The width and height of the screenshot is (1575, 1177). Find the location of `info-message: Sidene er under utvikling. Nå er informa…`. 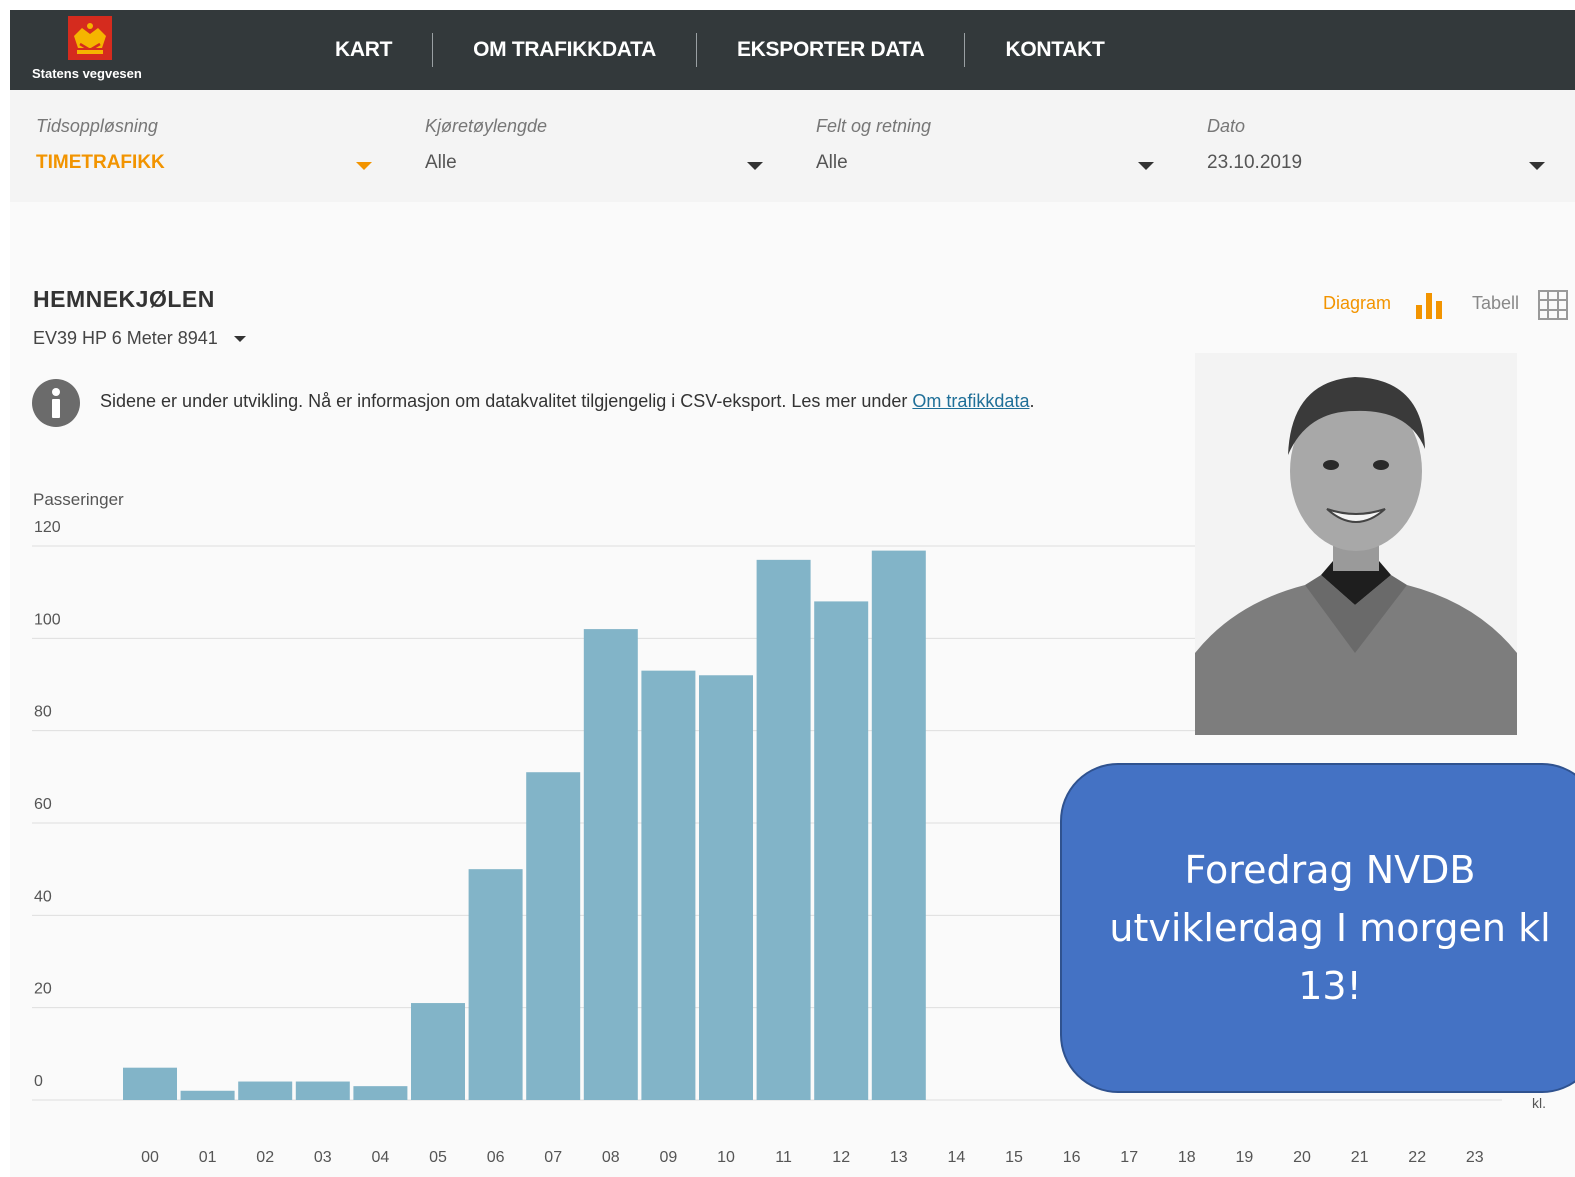

info-message: Sidene er under utvikling. Nå er informa… is located at coordinates (567, 401).